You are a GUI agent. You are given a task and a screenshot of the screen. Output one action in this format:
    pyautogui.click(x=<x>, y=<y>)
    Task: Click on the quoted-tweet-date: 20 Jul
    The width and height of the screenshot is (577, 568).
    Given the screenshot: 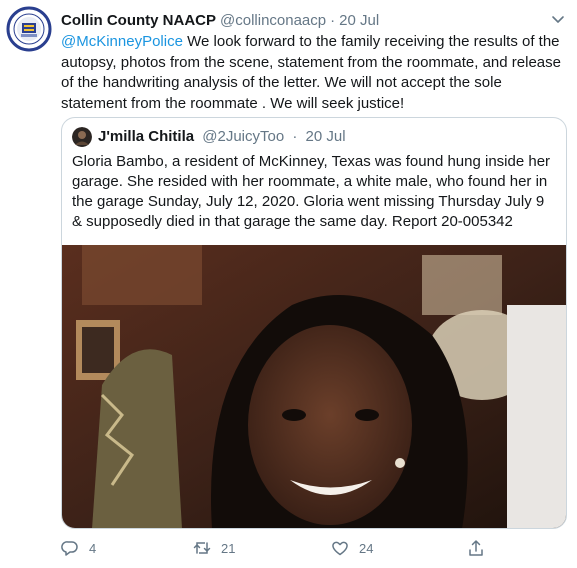 What is the action you would take?
    pyautogui.click(x=326, y=136)
    